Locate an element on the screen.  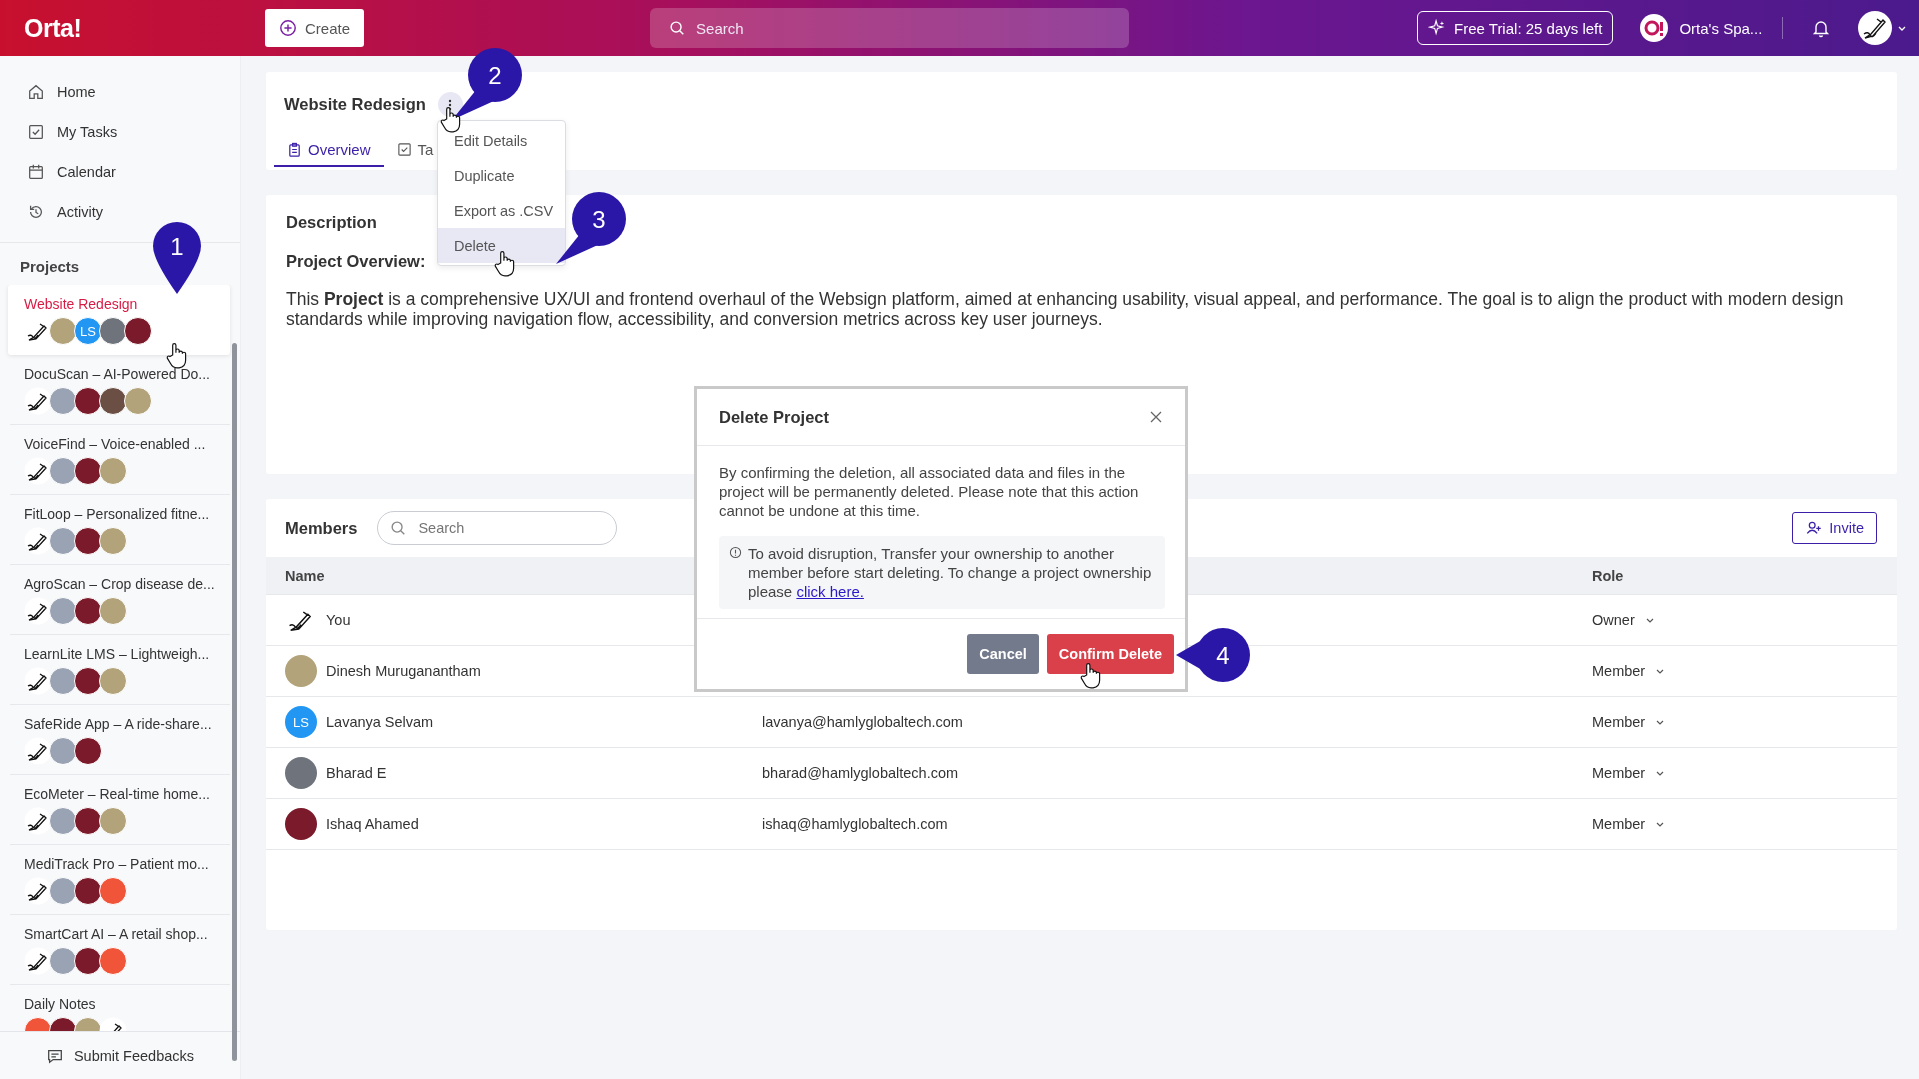
section-heading: Projects is located at coordinates (50, 266).